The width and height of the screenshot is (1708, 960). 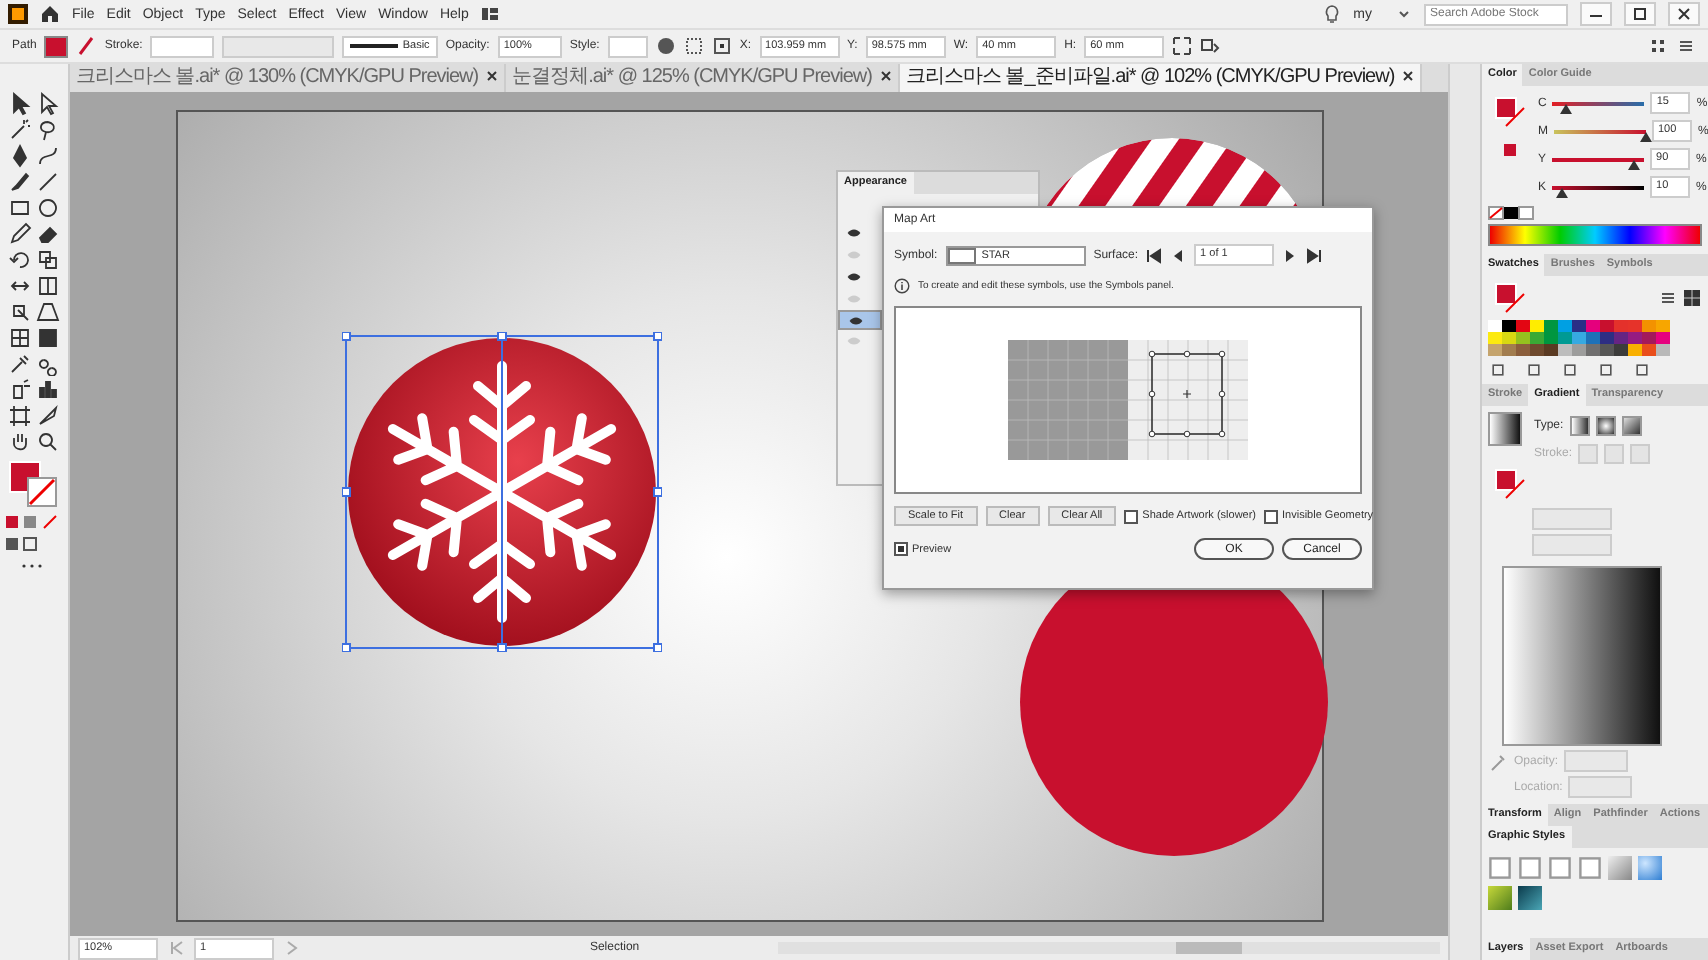 I want to click on stroke-weight-field, so click(x=182, y=46).